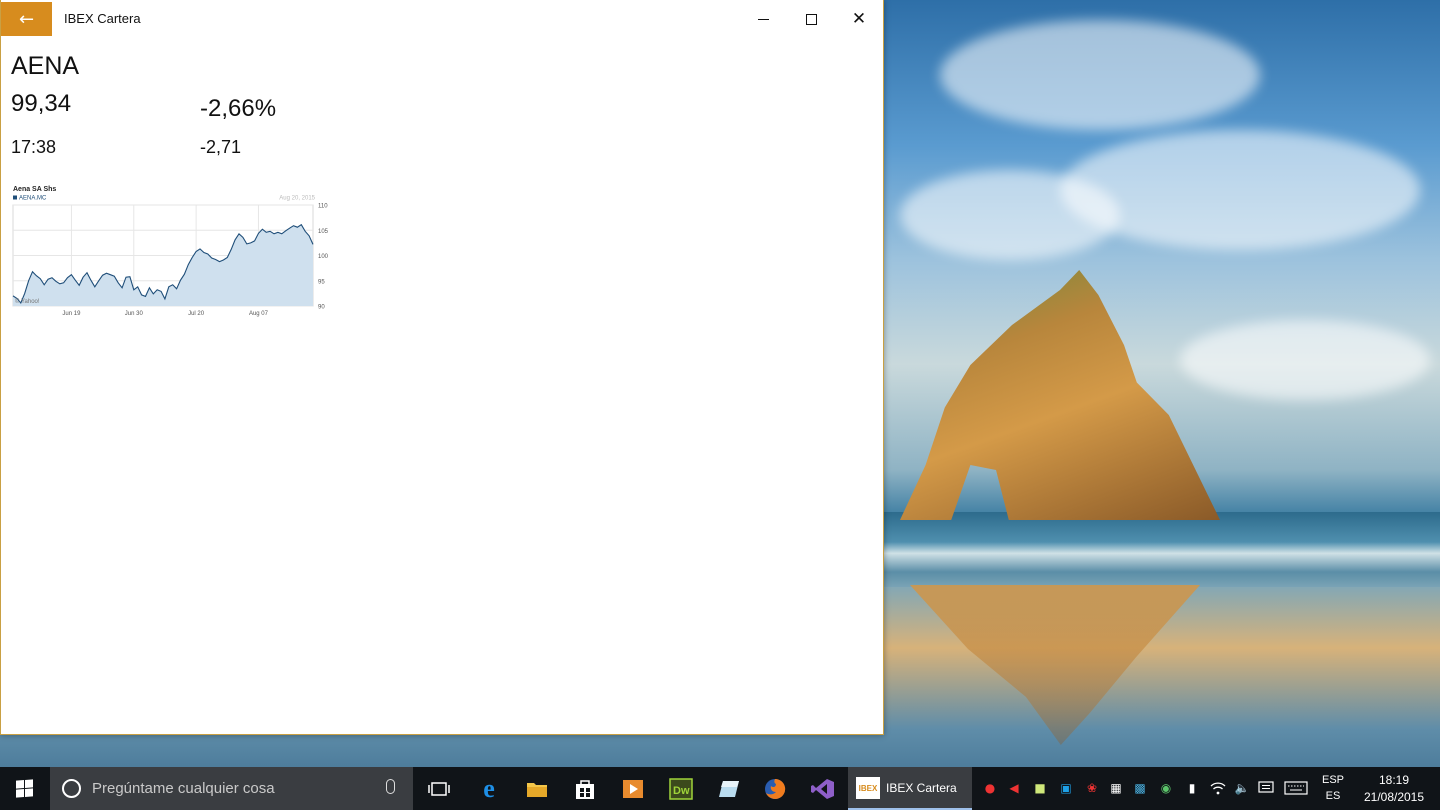 This screenshot has height=810, width=1440. What do you see at coordinates (1162, 549) in the screenshot?
I see `sea` at bounding box center [1162, 549].